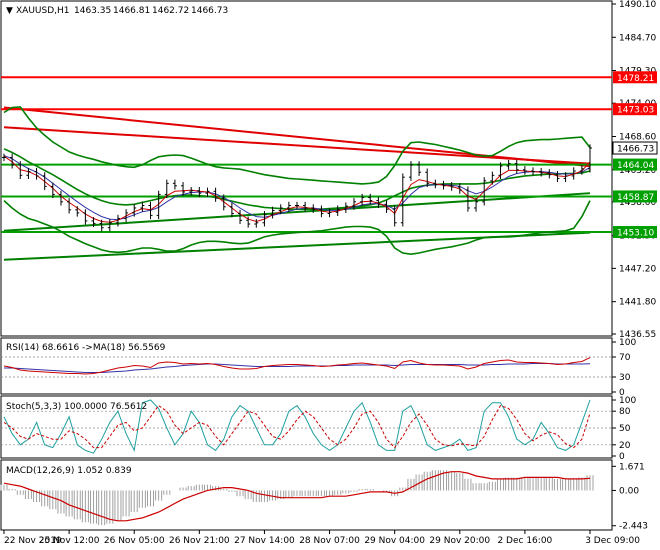  Describe the element at coordinates (625, 358) in the screenshot. I see `rsi-axis-label: 70` at that location.